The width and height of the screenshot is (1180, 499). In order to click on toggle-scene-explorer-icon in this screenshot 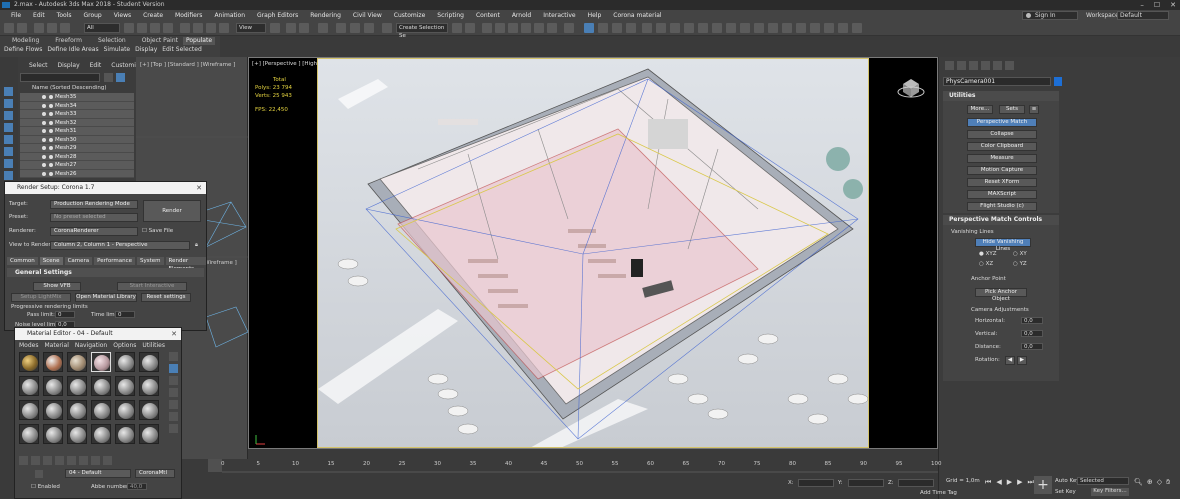, I will do `click(487, 28)`.